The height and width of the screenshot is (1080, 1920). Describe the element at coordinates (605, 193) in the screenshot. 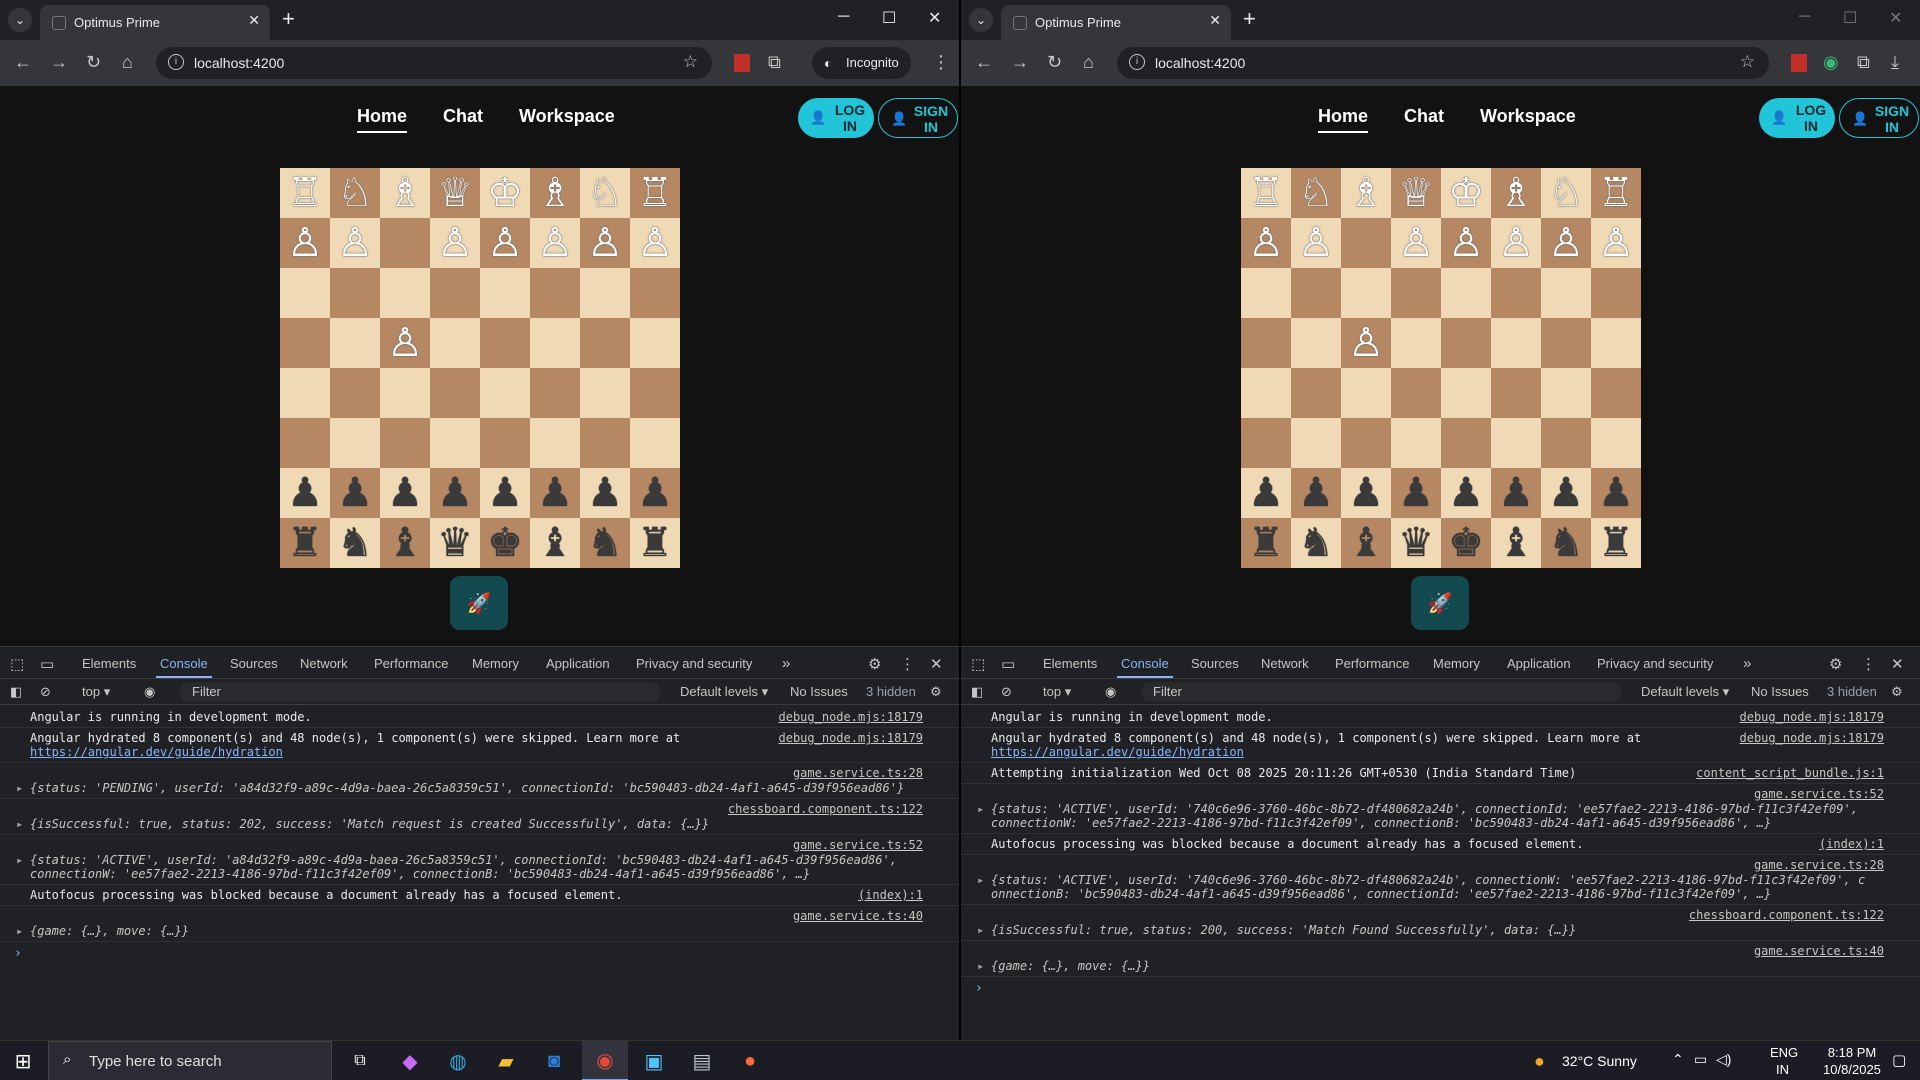

I see `white-knight-piece: ♘` at that location.